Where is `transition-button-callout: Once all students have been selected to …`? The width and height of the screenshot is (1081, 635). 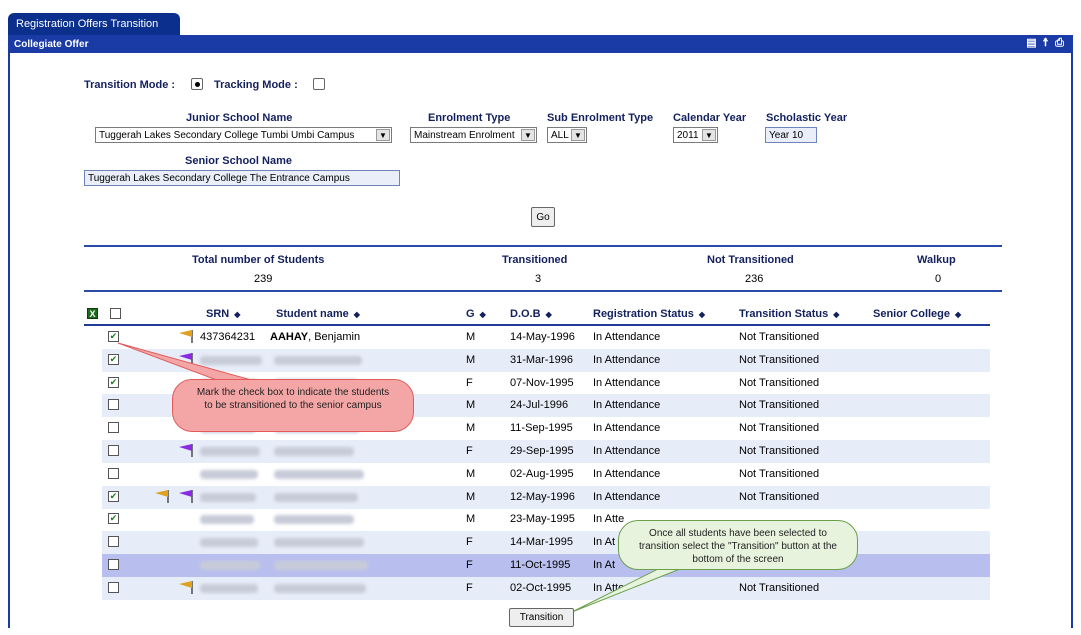 transition-button-callout: Once all students have been selected to … is located at coordinates (738, 545).